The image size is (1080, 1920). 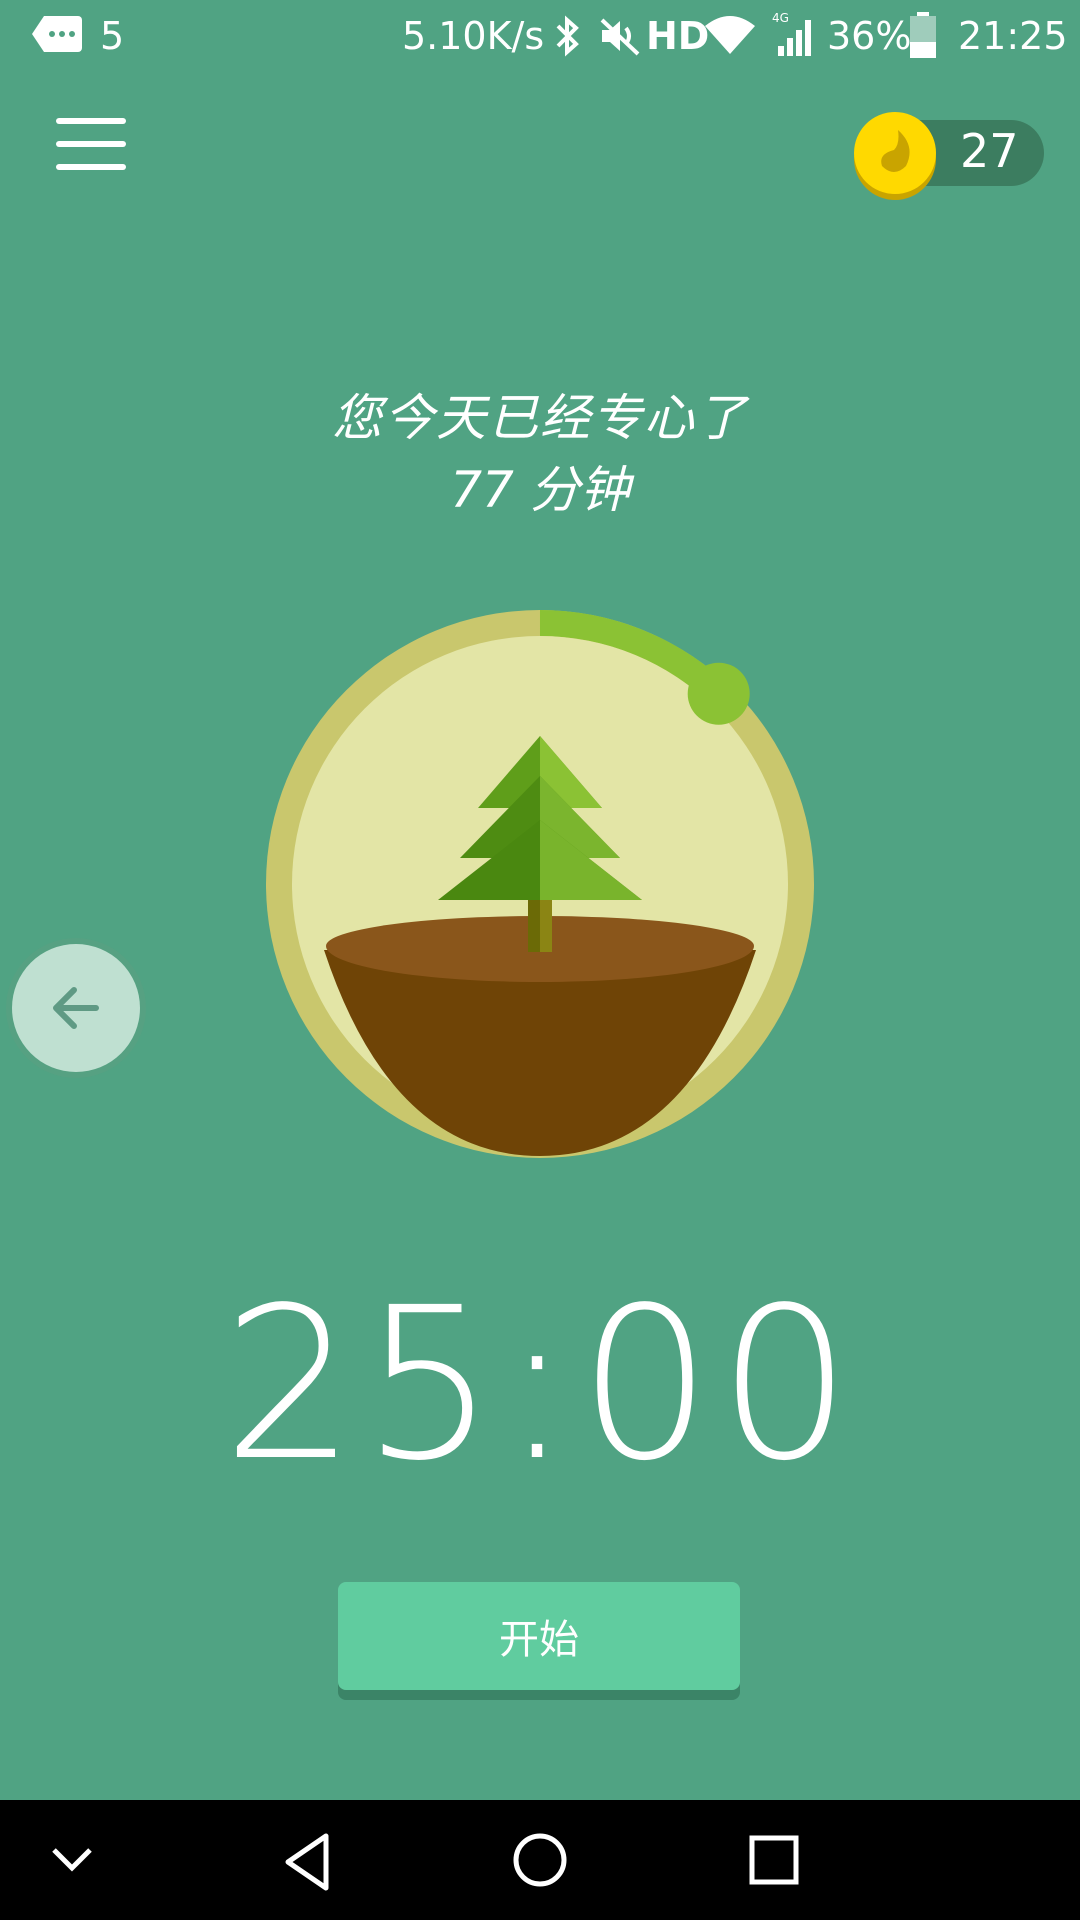 I want to click on notification-count: 5, so click(x=112, y=36).